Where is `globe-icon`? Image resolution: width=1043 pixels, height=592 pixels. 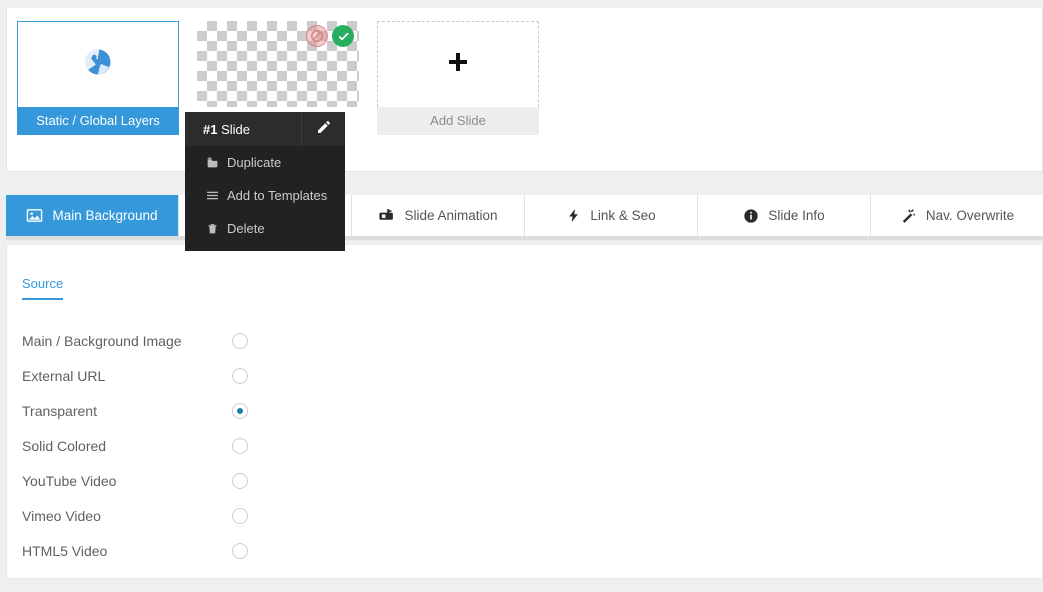 globe-icon is located at coordinates (98, 64).